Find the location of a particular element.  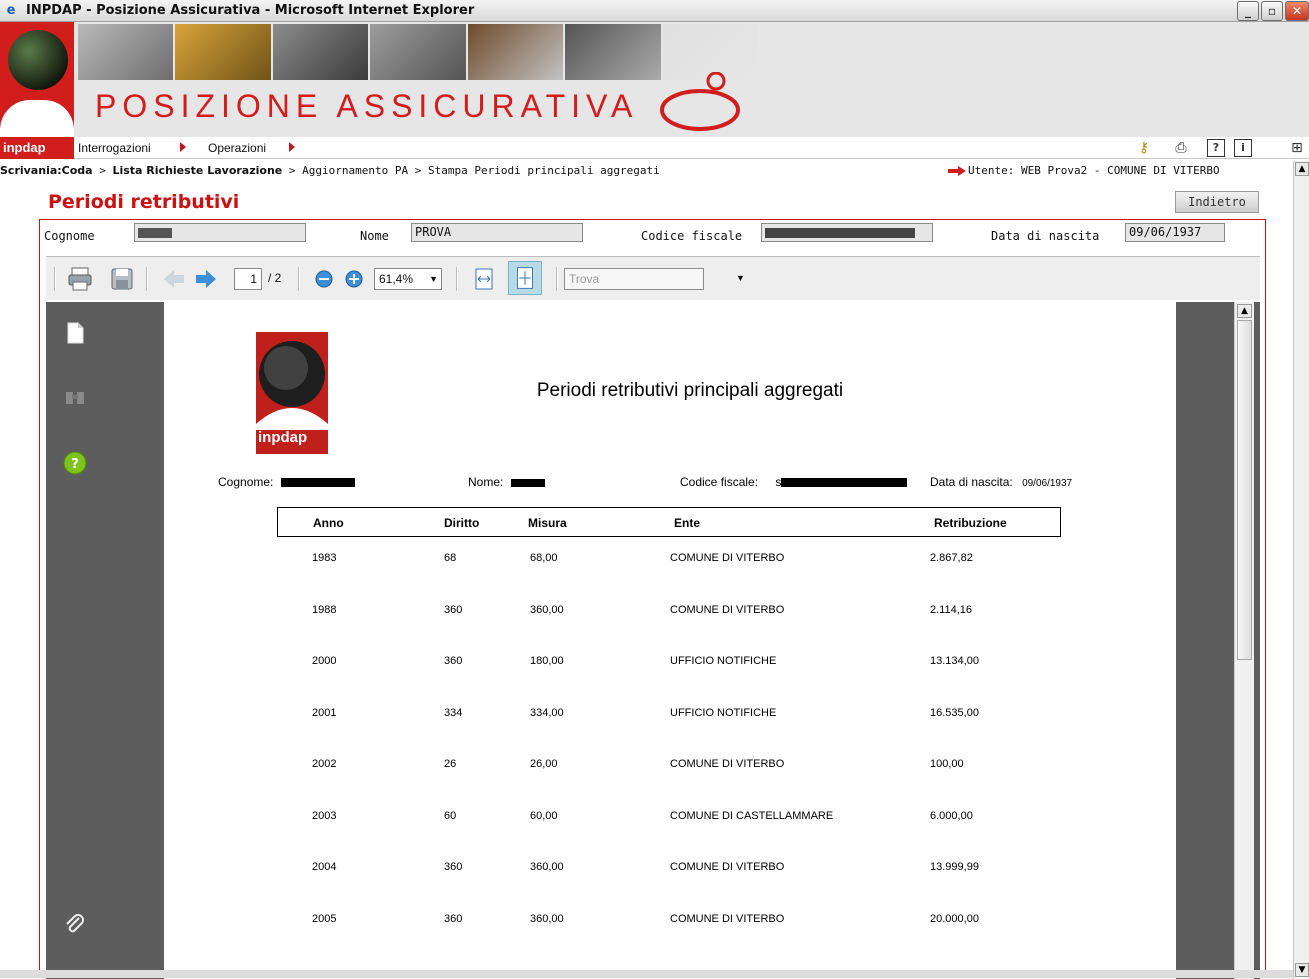

printer-icon: ⎙ is located at coordinates (1181, 148).